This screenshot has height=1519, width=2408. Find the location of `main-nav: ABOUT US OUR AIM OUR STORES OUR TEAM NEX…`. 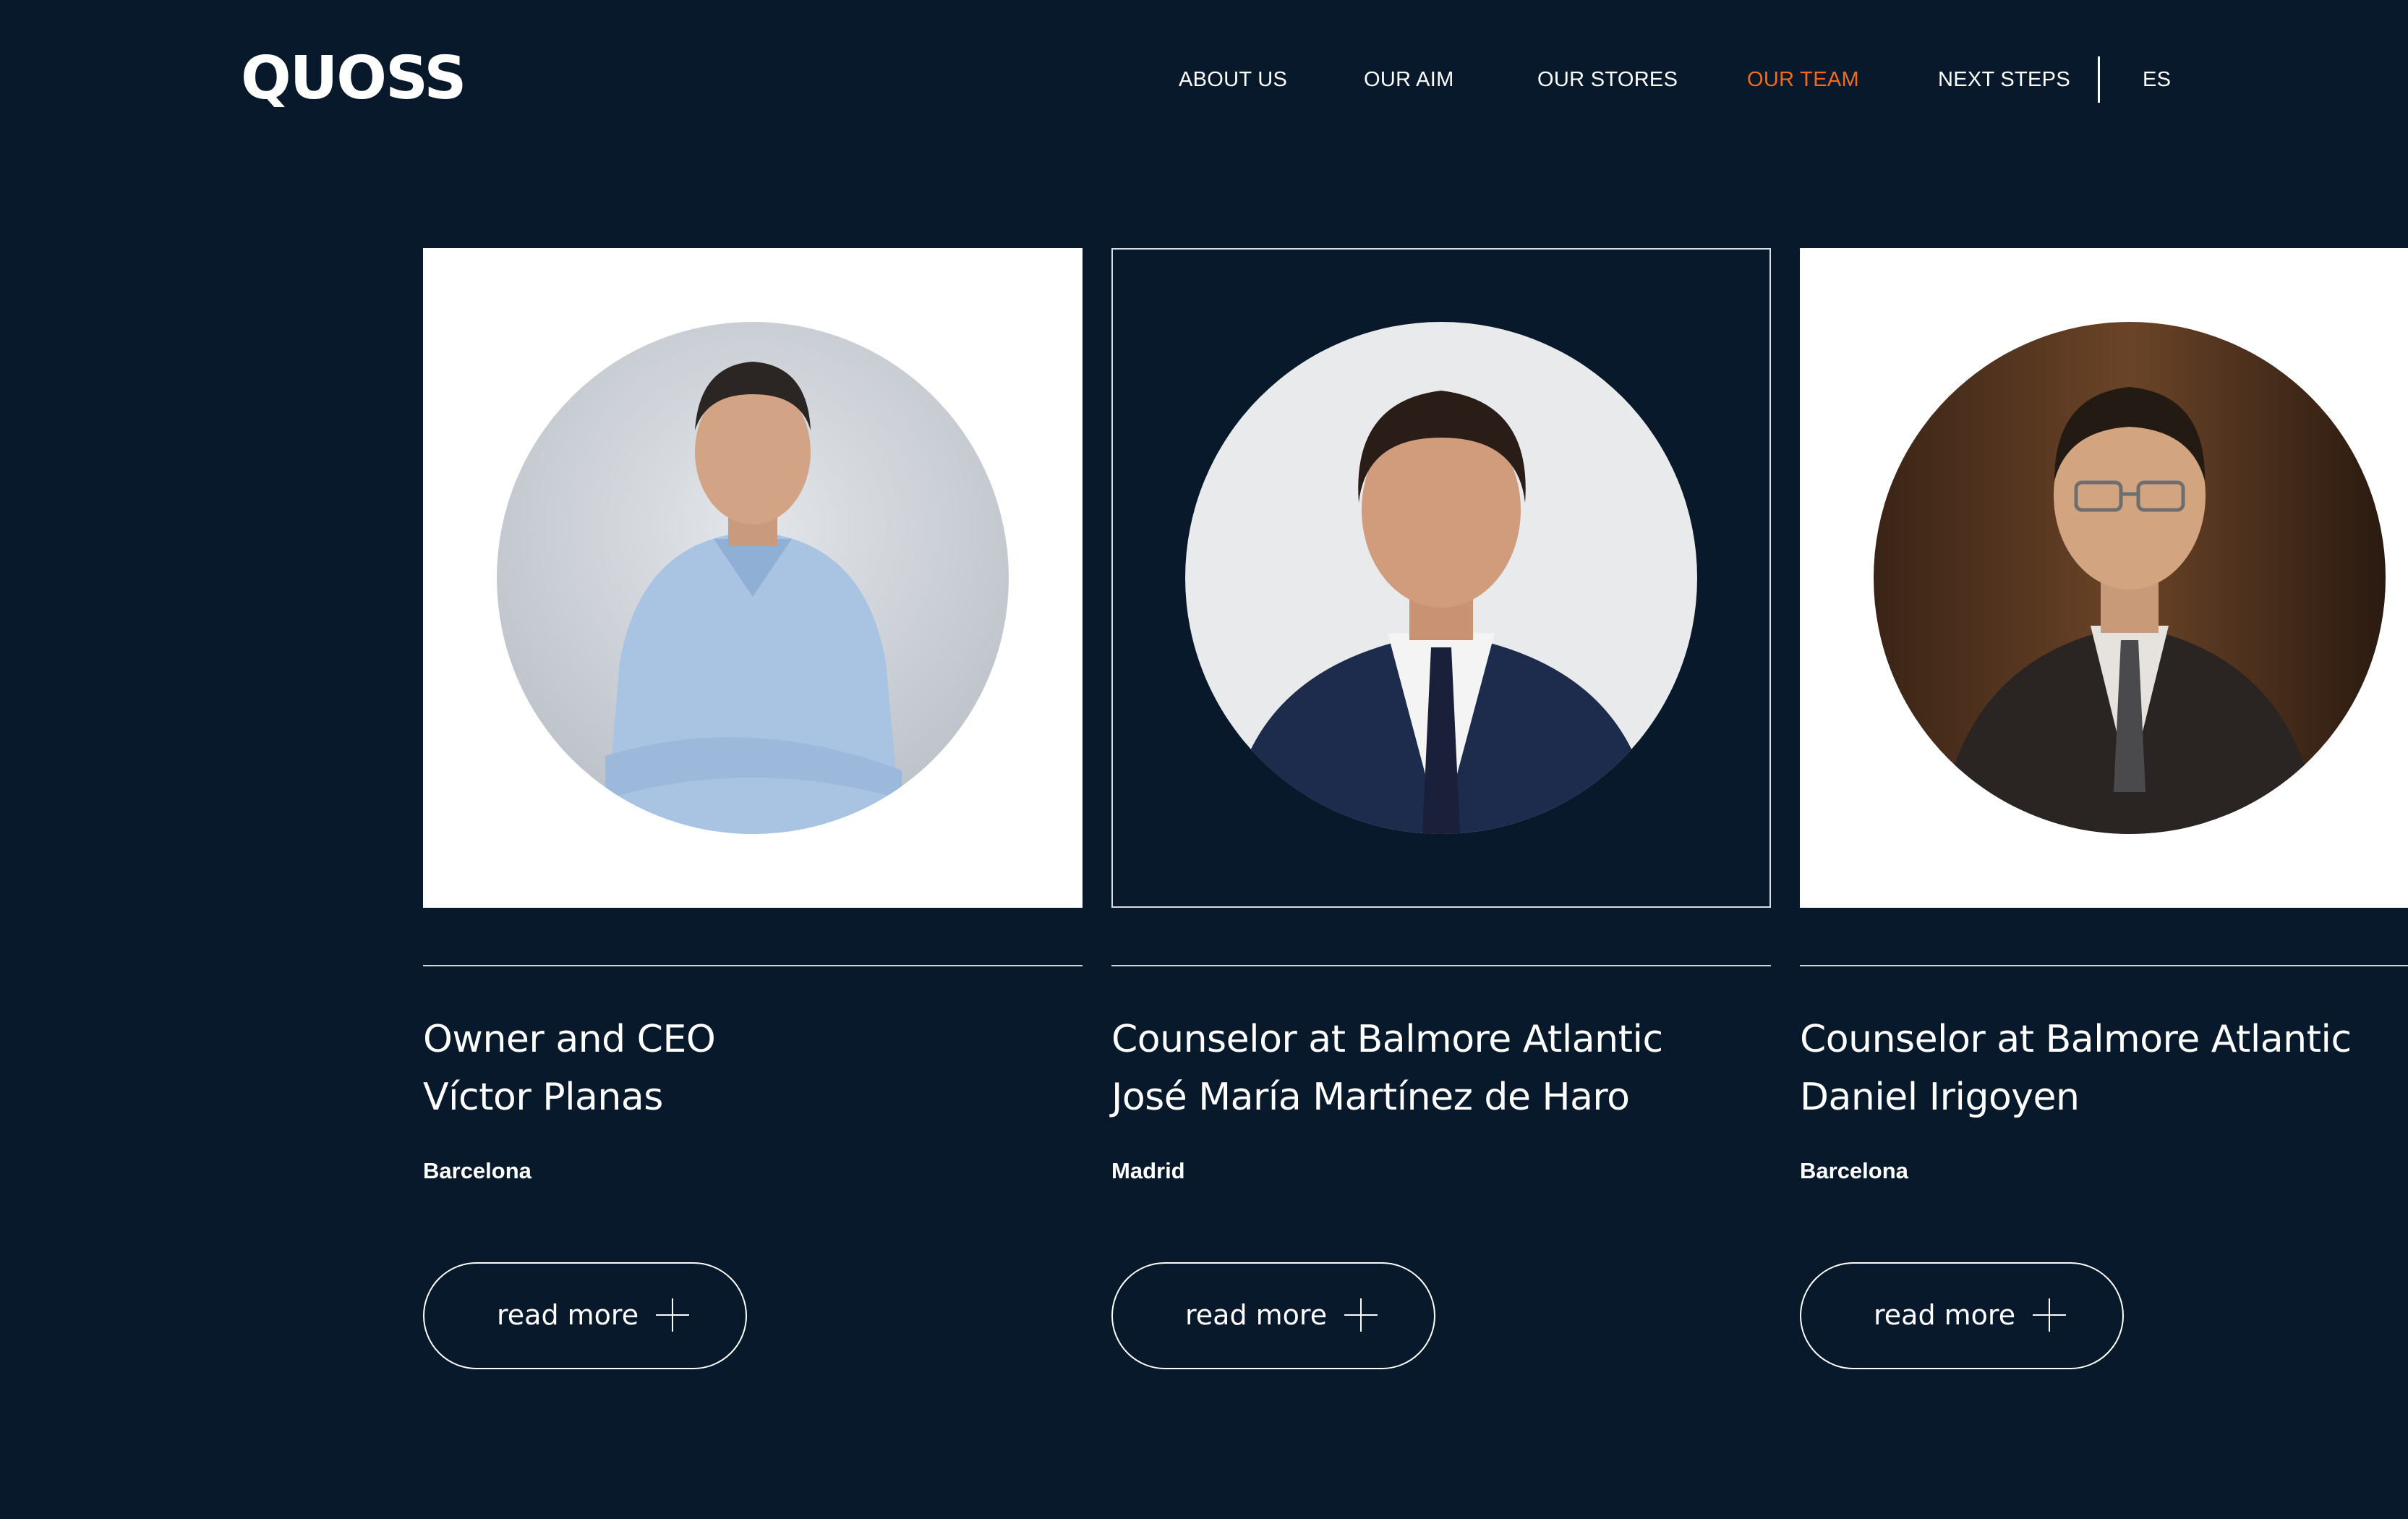

main-nav: ABOUT US OUR AIM OUR STORES OUR TEAM NEX… is located at coordinates (1204, 80).